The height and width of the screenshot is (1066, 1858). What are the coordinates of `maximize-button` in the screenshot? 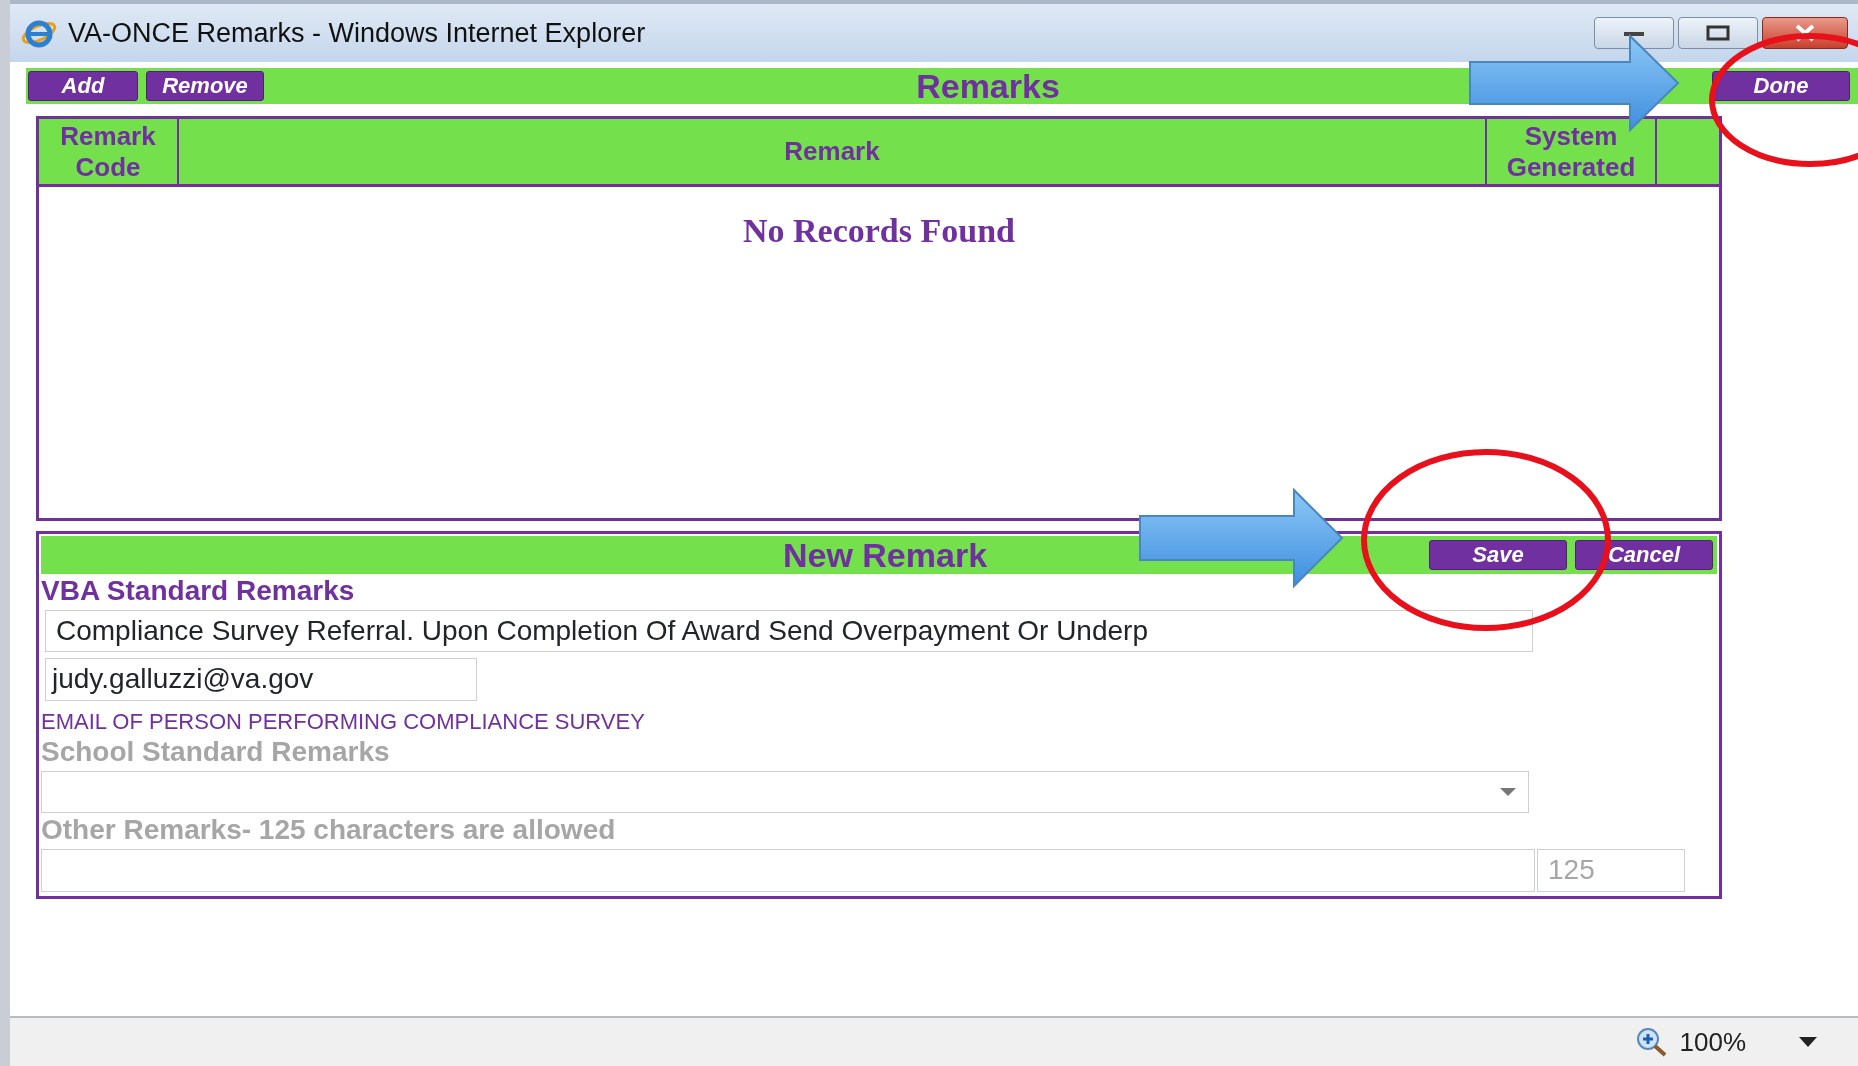 It's located at (1718, 33).